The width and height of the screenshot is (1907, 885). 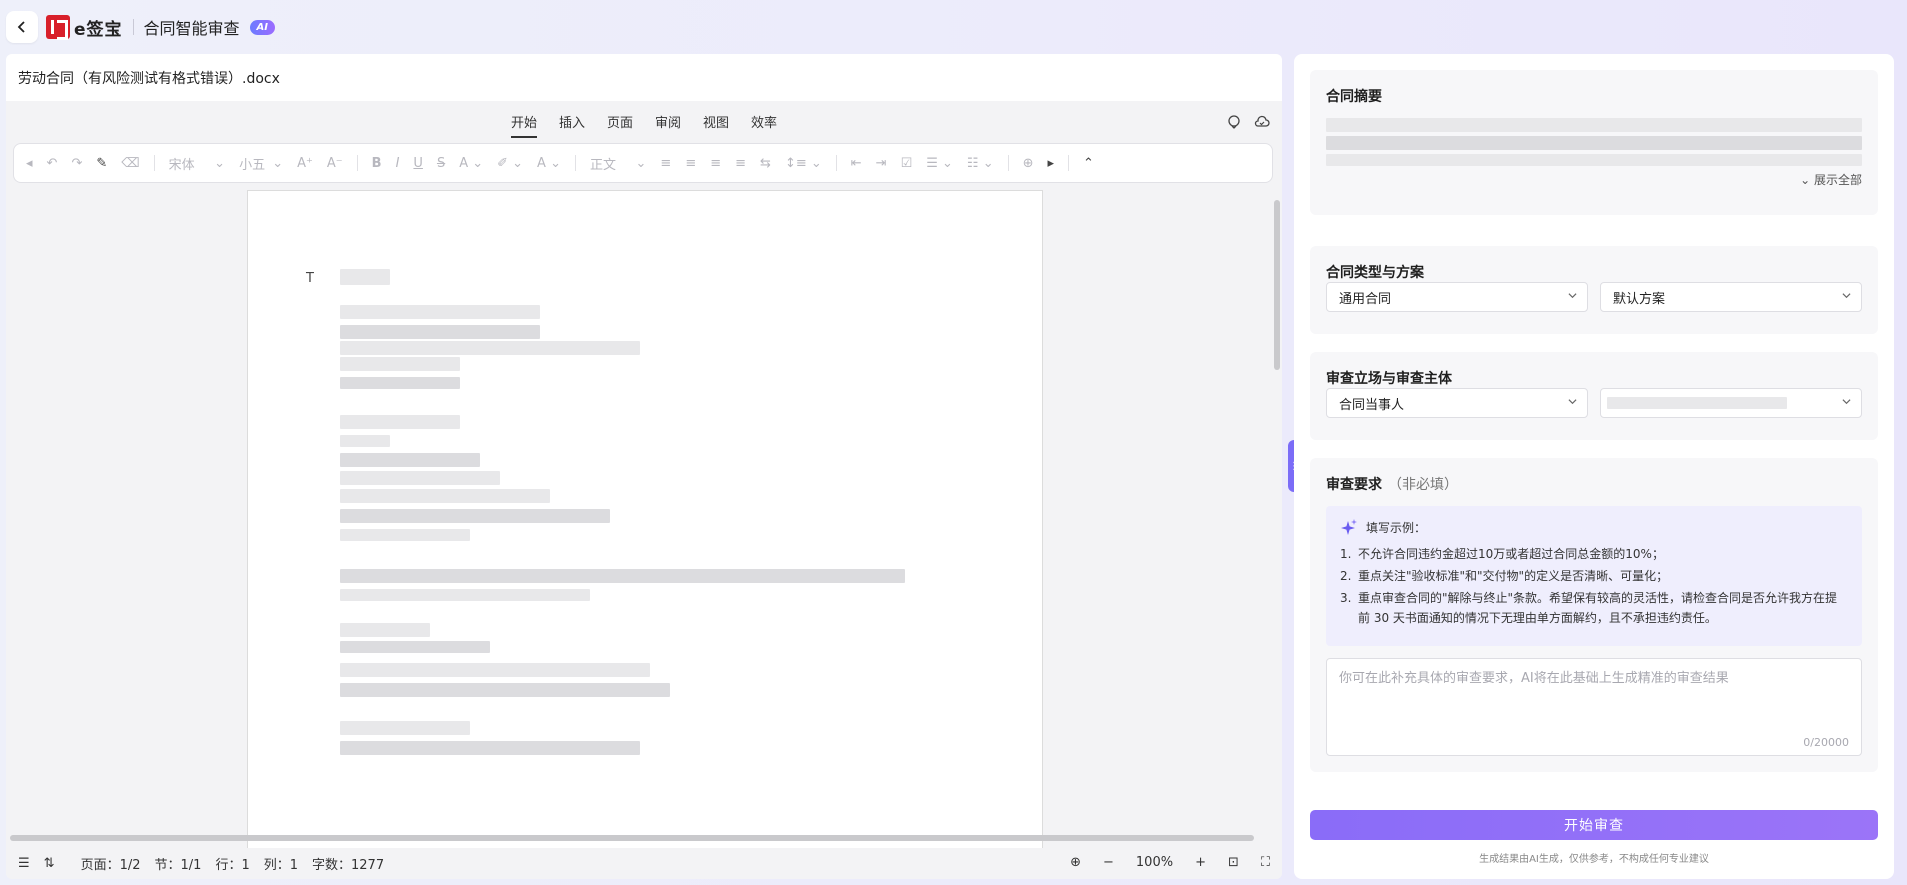 What do you see at coordinates (1262, 122) in the screenshot?
I see `cloud-icon` at bounding box center [1262, 122].